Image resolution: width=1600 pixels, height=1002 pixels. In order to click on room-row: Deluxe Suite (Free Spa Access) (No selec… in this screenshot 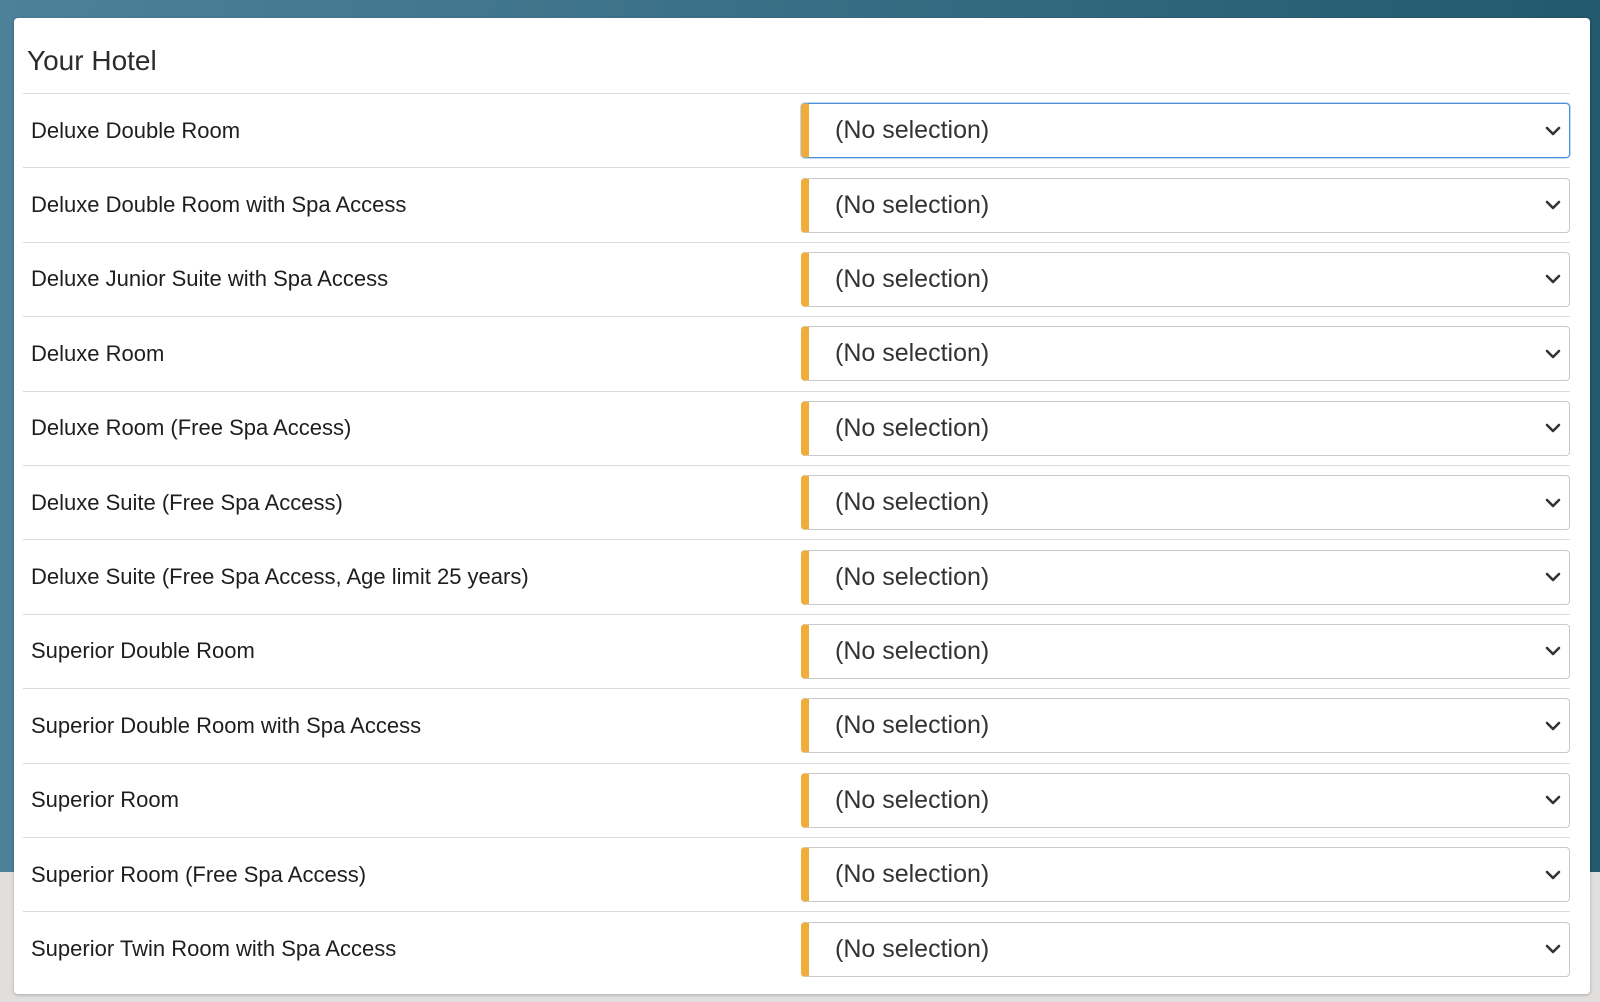, I will do `click(796, 503)`.